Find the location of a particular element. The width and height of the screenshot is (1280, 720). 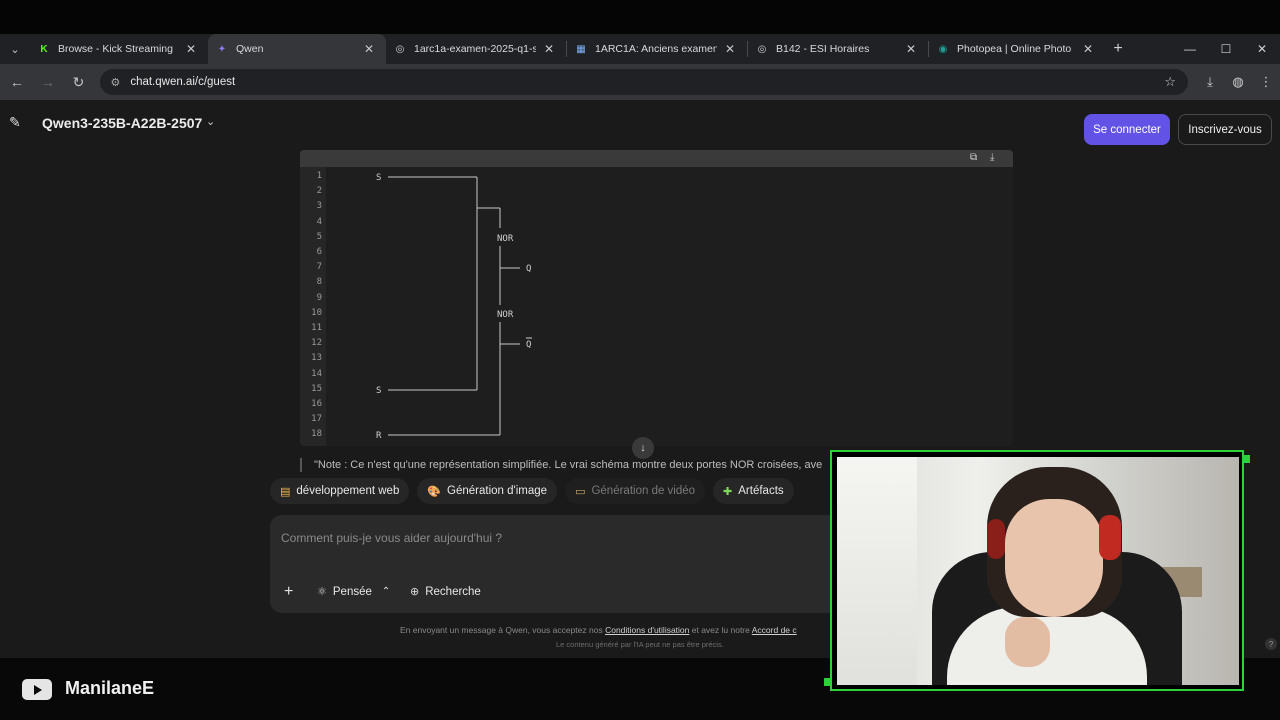

tab-qwen: ✦ Qwen ✕ is located at coordinates (297, 49).